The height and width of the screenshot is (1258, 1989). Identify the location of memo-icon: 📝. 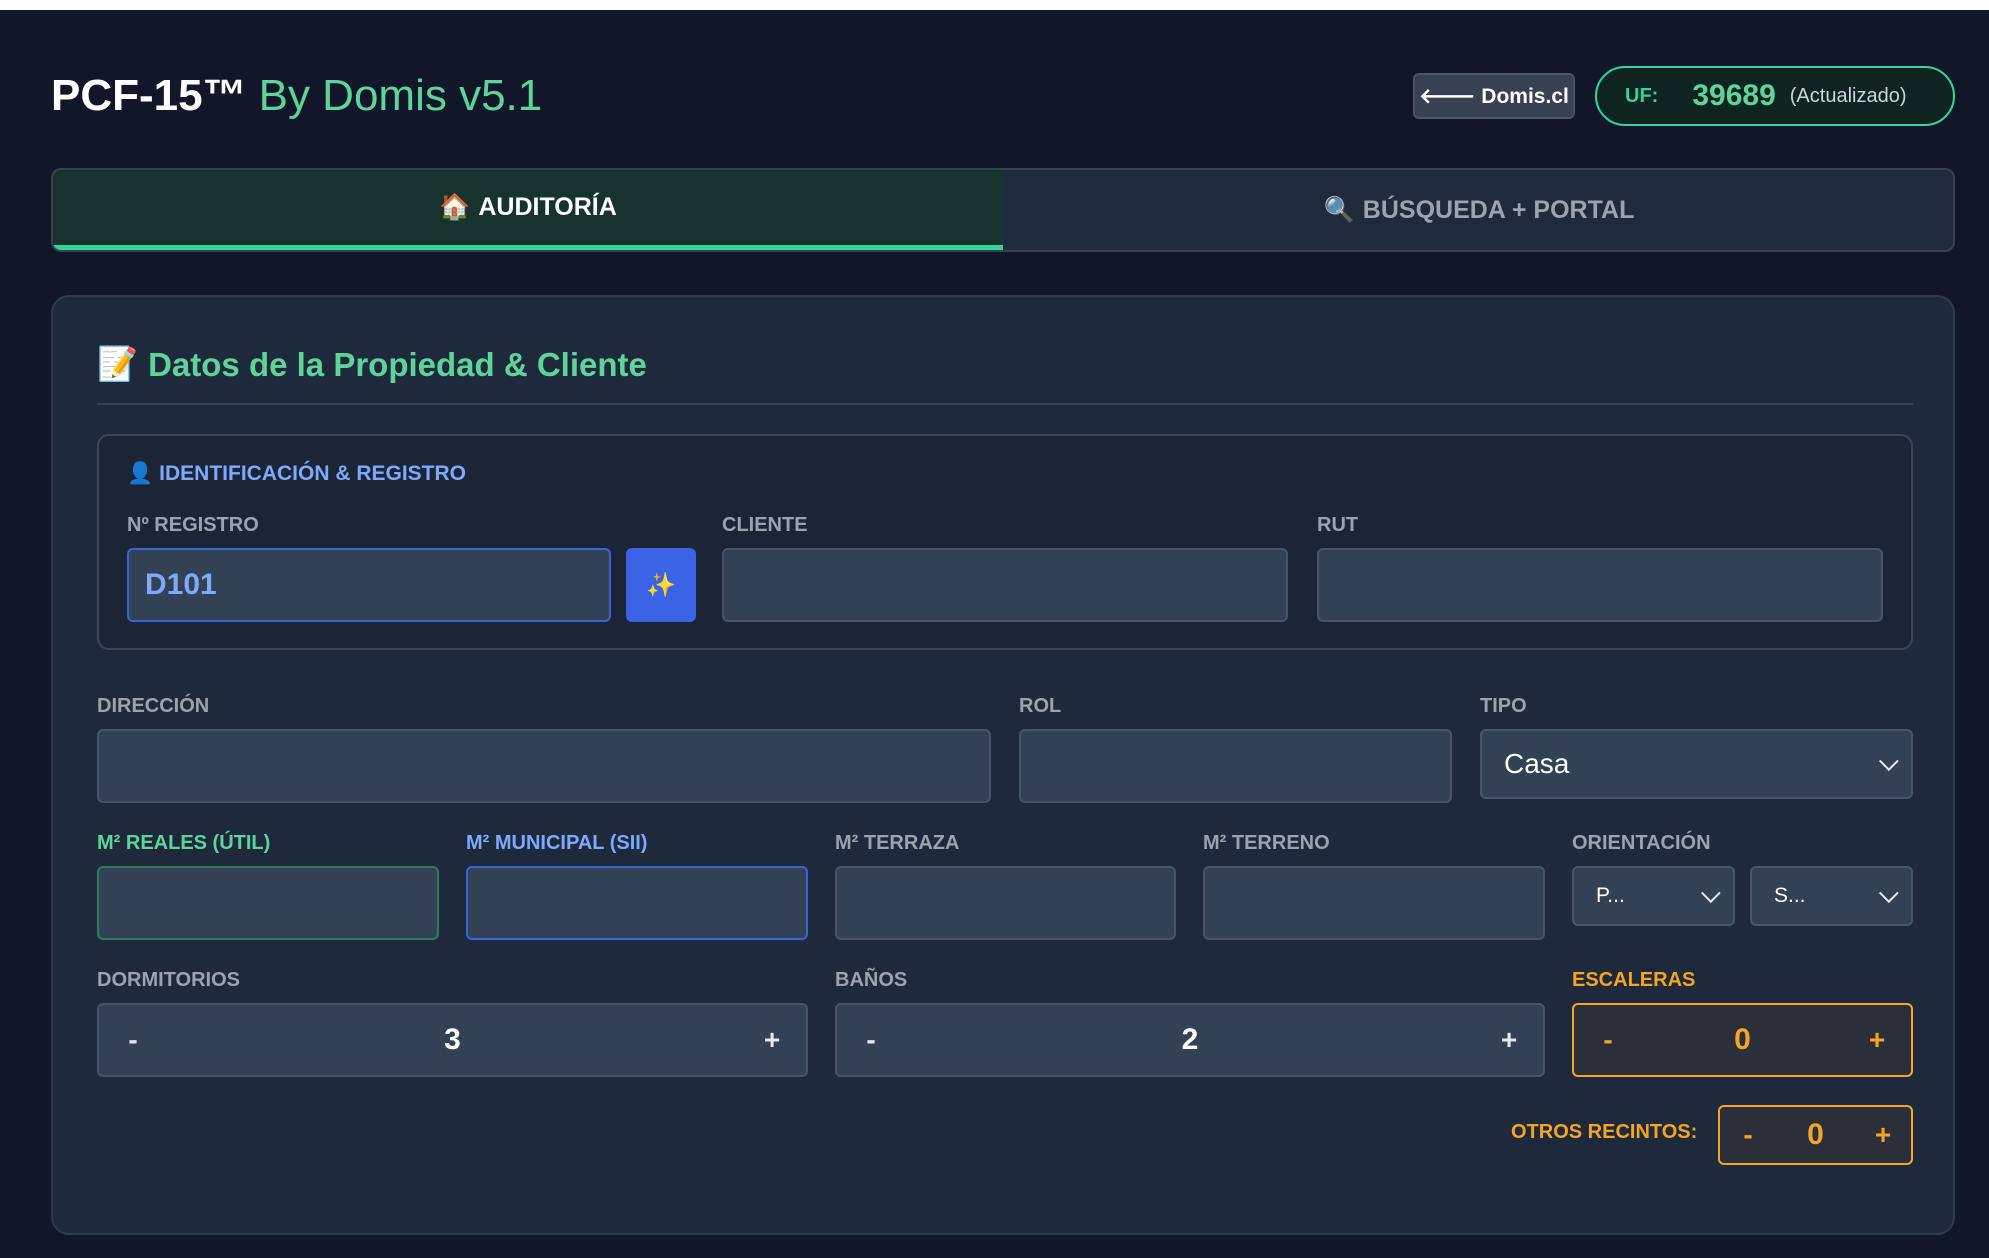
(118, 363).